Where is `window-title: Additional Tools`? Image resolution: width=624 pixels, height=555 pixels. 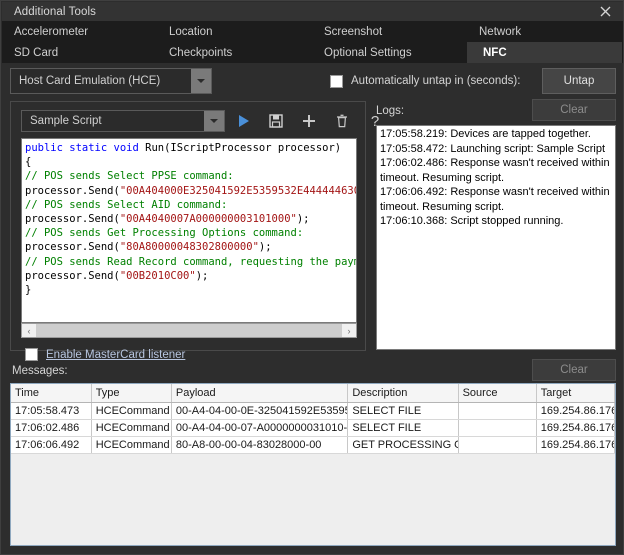
window-title: Additional Tools is located at coordinates (55, 11).